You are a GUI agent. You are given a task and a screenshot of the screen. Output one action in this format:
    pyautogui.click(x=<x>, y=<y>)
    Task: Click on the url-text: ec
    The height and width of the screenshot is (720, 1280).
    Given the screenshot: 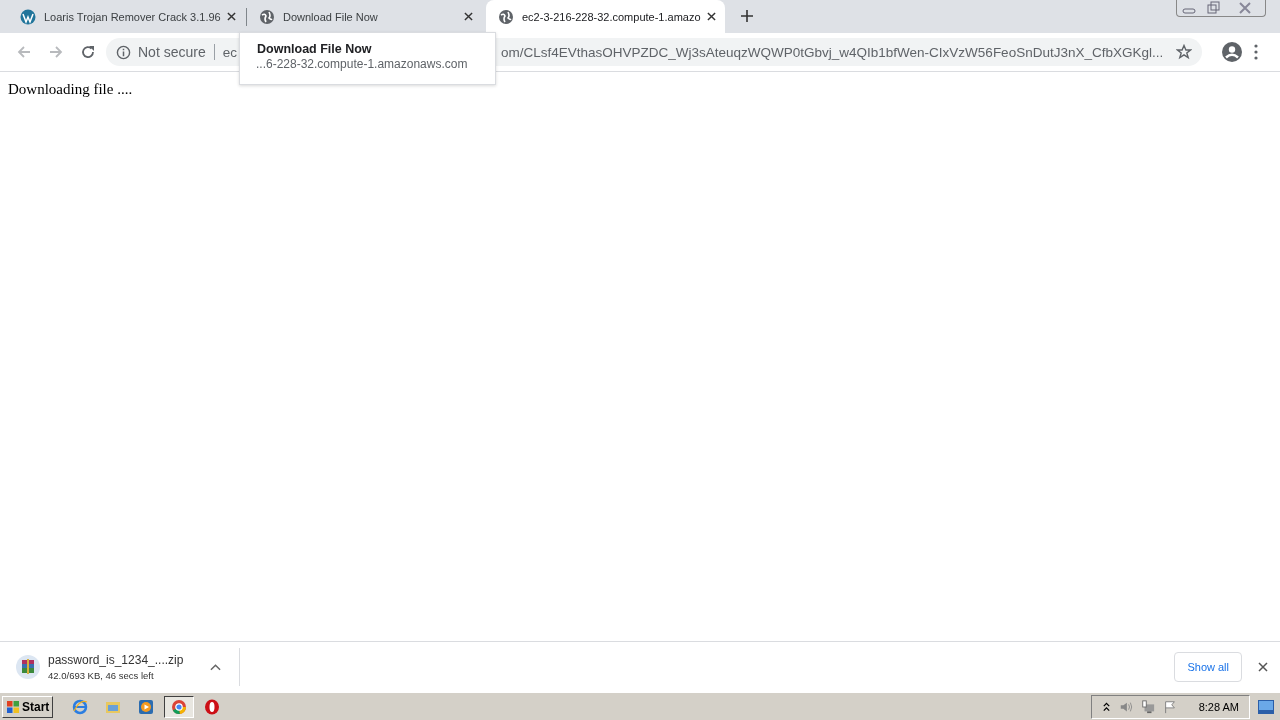 What is the action you would take?
    pyautogui.click(x=229, y=52)
    